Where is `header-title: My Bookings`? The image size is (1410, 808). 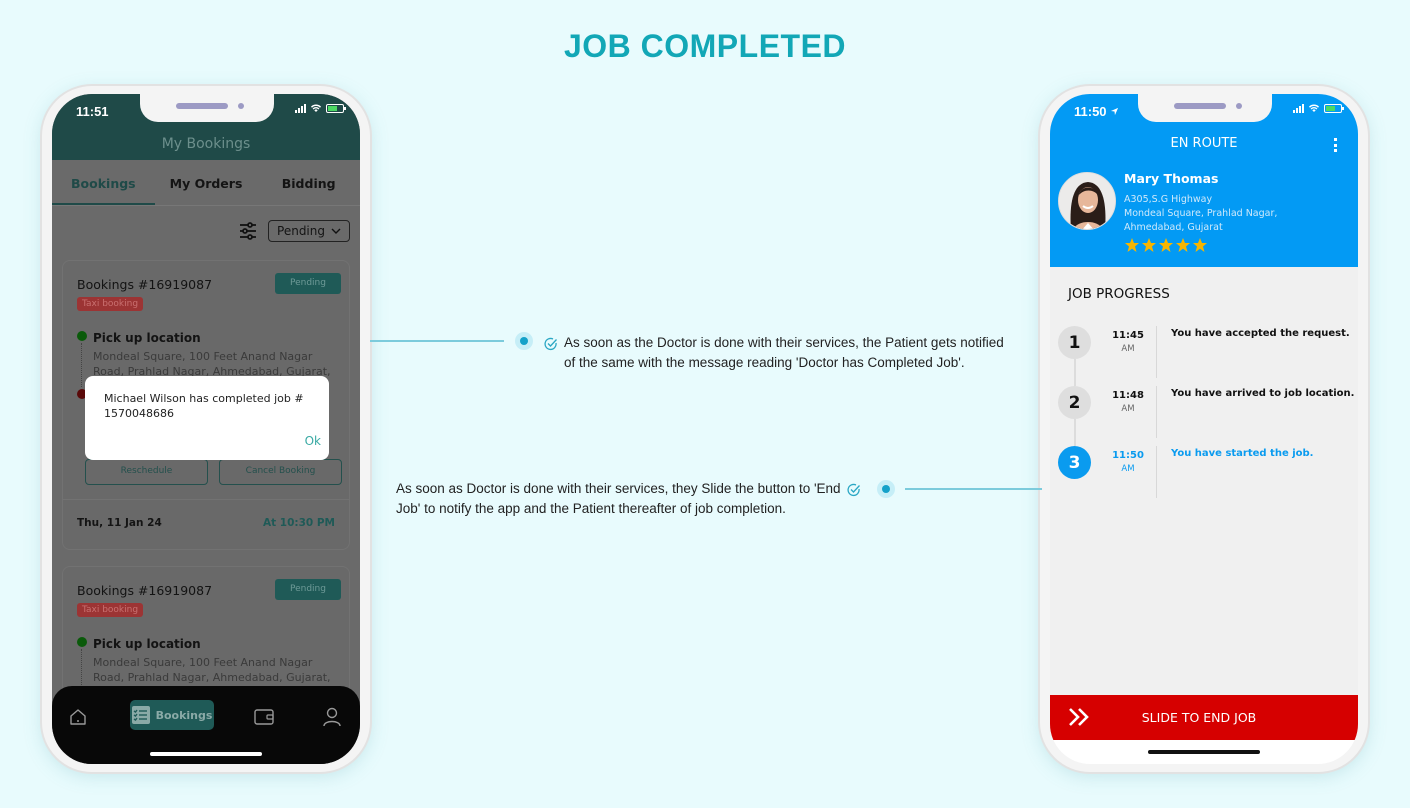 header-title: My Bookings is located at coordinates (206, 144).